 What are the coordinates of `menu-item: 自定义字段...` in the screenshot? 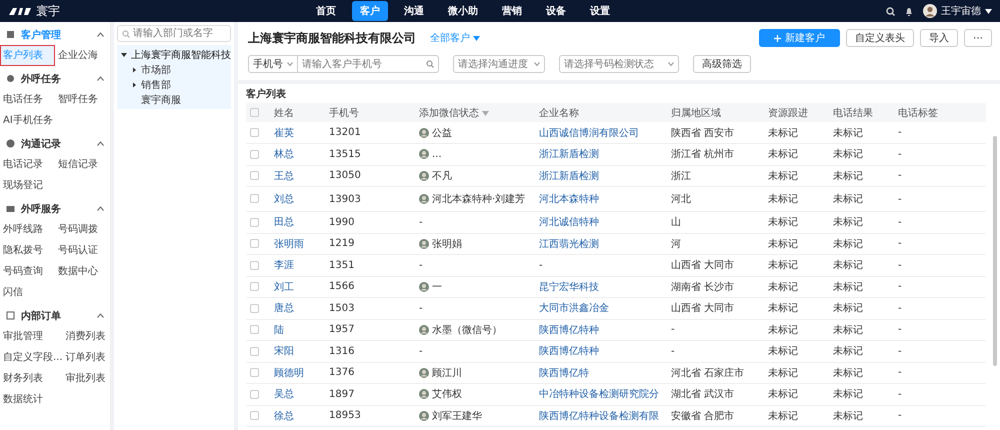 It's located at (31, 357).